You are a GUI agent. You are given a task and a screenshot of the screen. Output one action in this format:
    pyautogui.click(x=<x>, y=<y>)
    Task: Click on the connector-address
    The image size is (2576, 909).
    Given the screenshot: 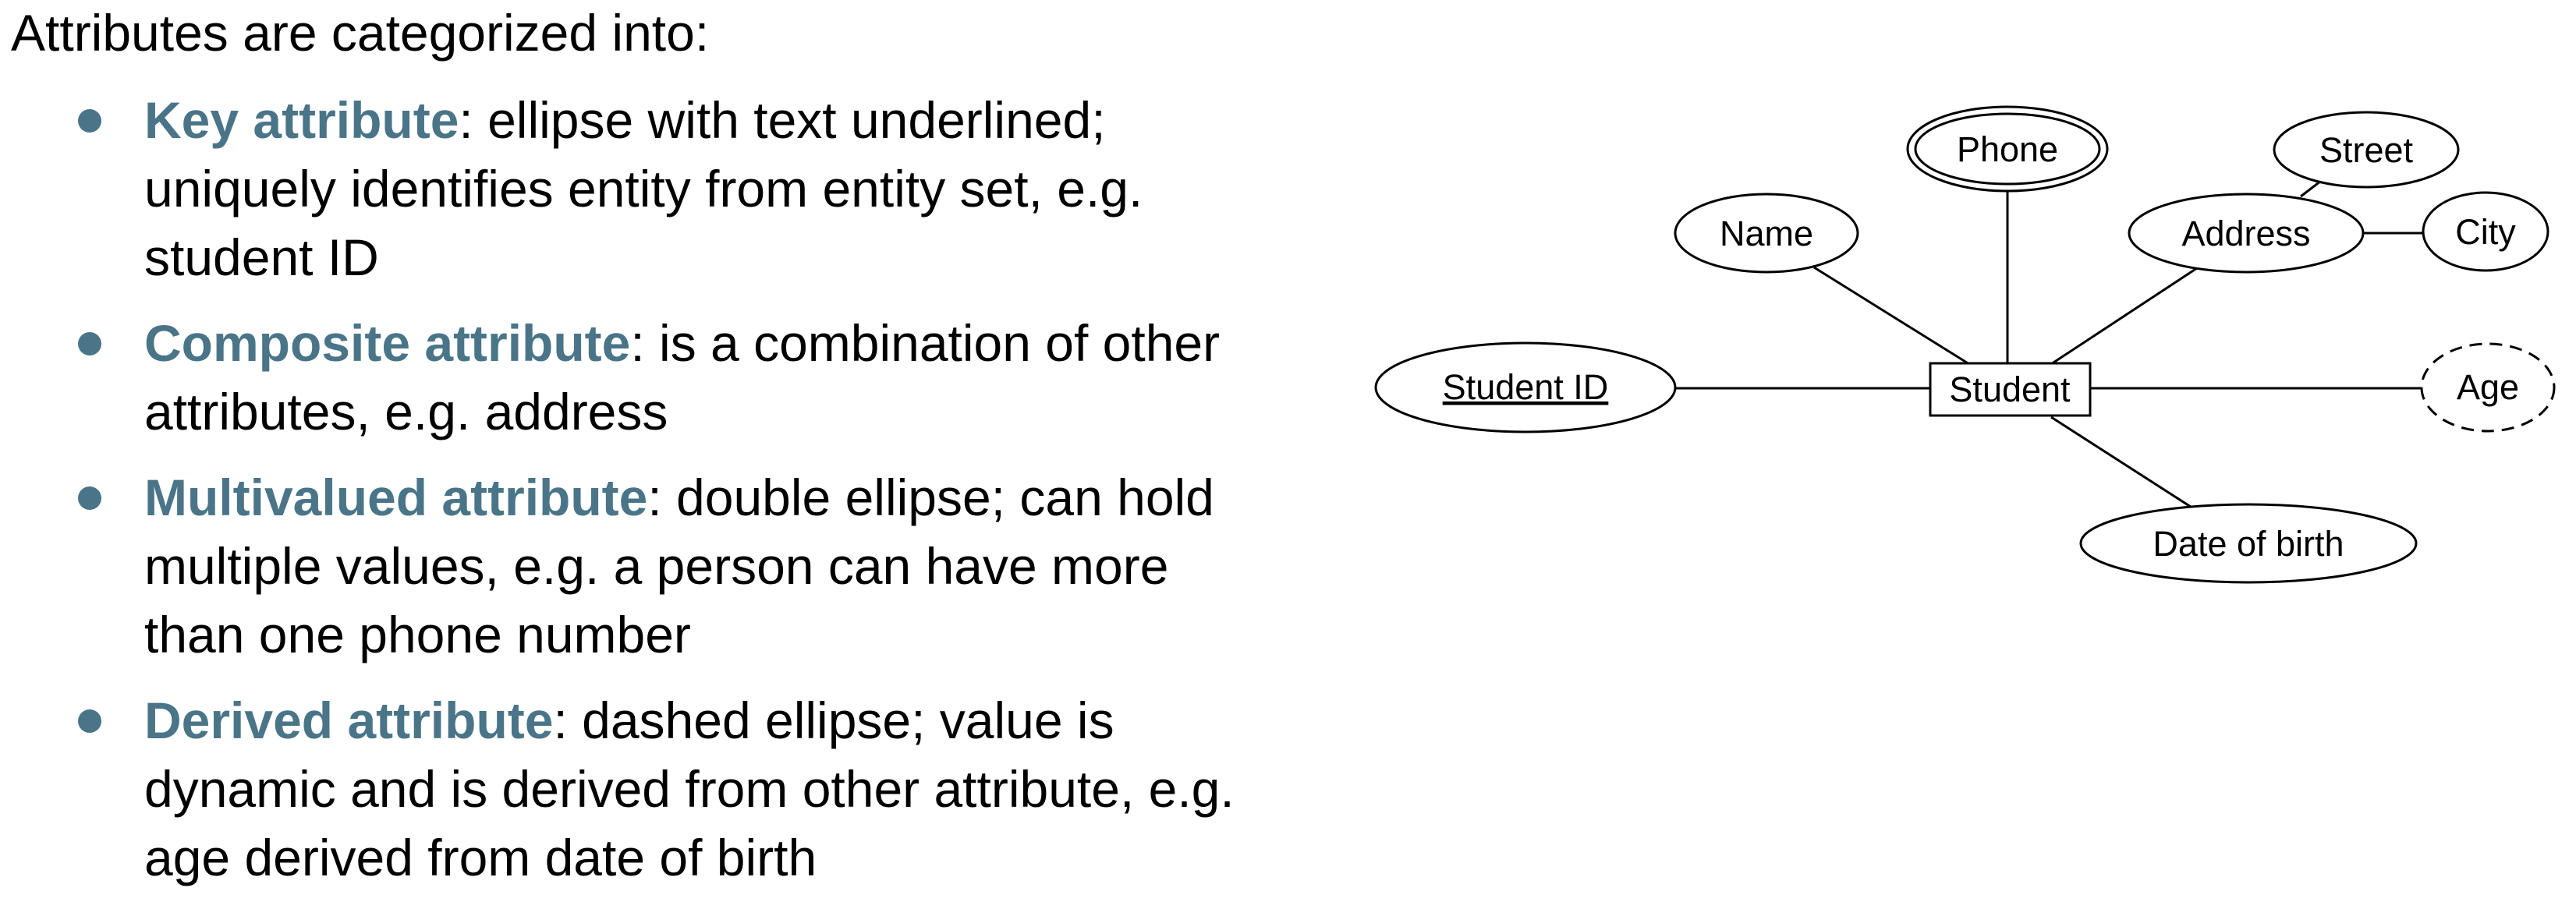 What is the action you would take?
    pyautogui.click(x=2125, y=315)
    